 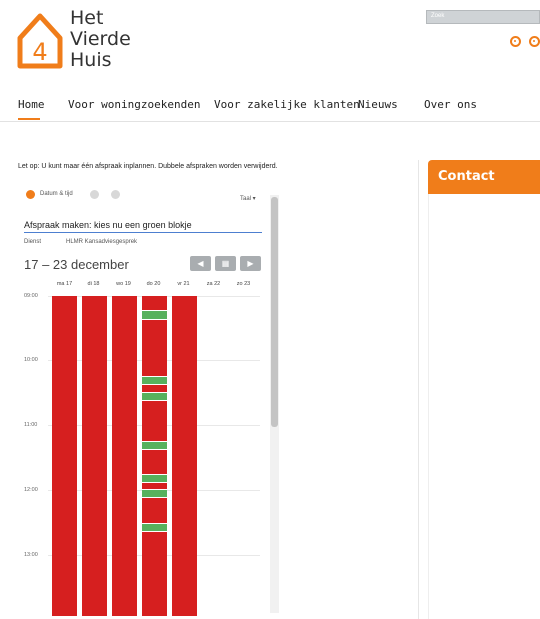 I want to click on step-label: Datum & tijd, so click(x=56, y=194).